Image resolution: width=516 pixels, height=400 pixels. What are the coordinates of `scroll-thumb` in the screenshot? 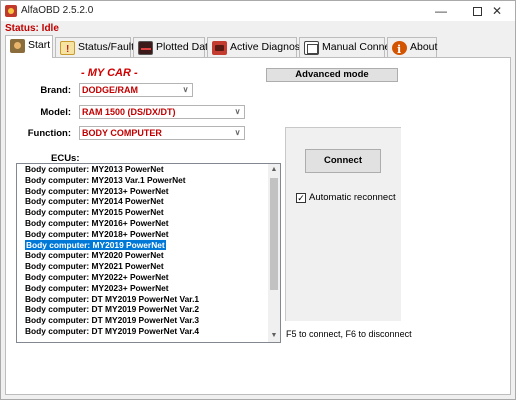 It's located at (274, 234).